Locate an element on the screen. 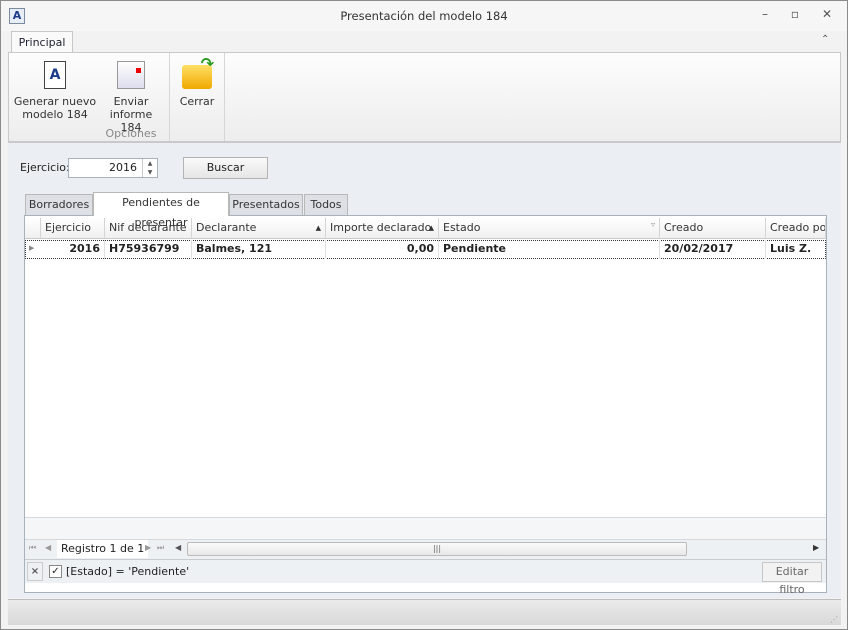  record-counter: Registro 1 de 1 is located at coordinates (103, 549).